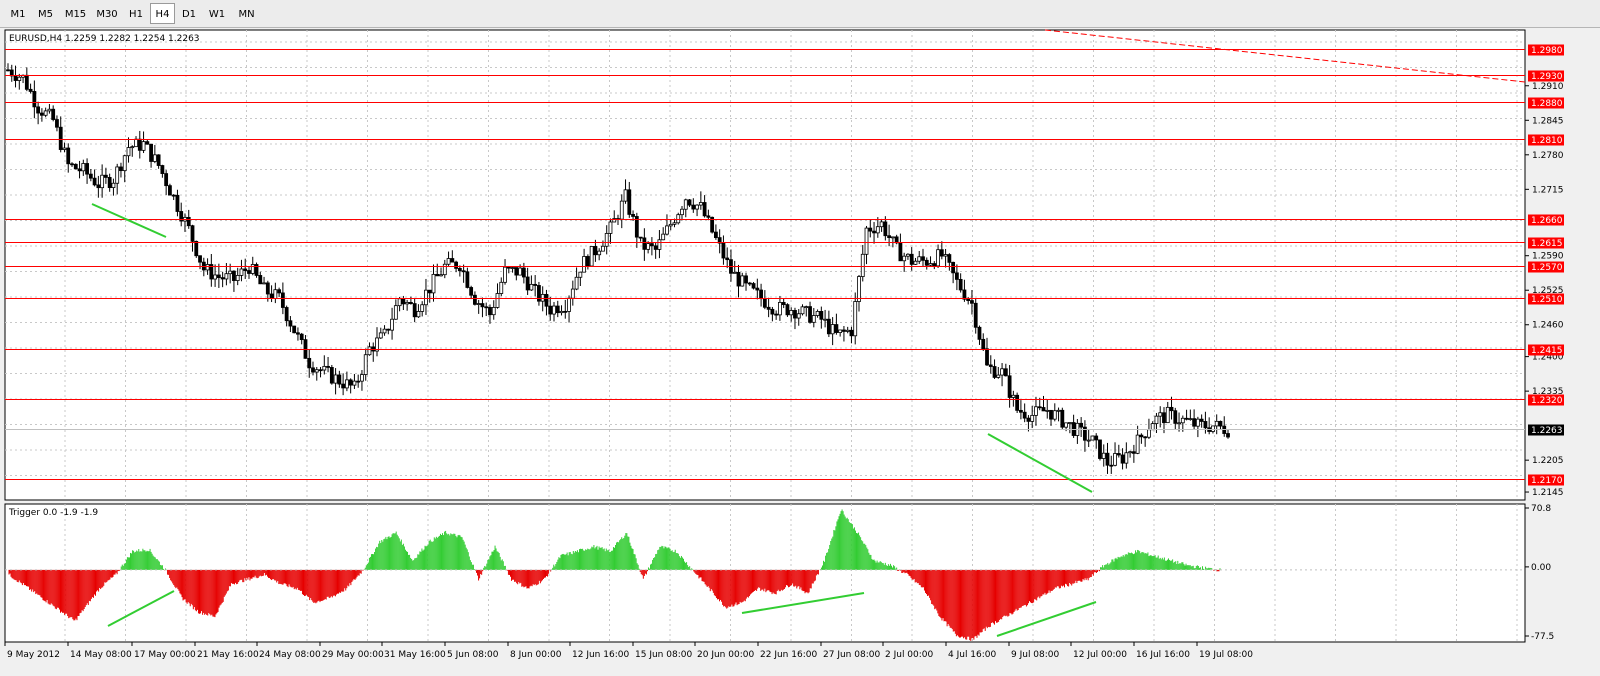  Describe the element at coordinates (189, 13) in the screenshot. I see `timeframe-button-d1: D1` at that location.